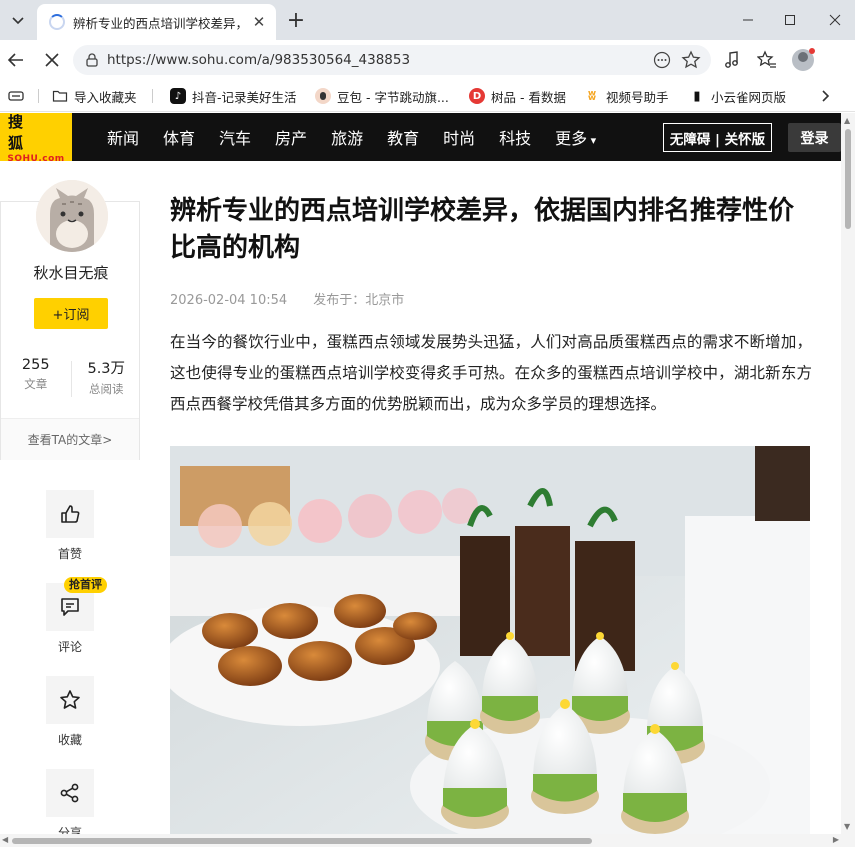 The image size is (855, 847). Describe the element at coordinates (848, 179) in the screenshot. I see `vertical-scroll-thumb` at that location.